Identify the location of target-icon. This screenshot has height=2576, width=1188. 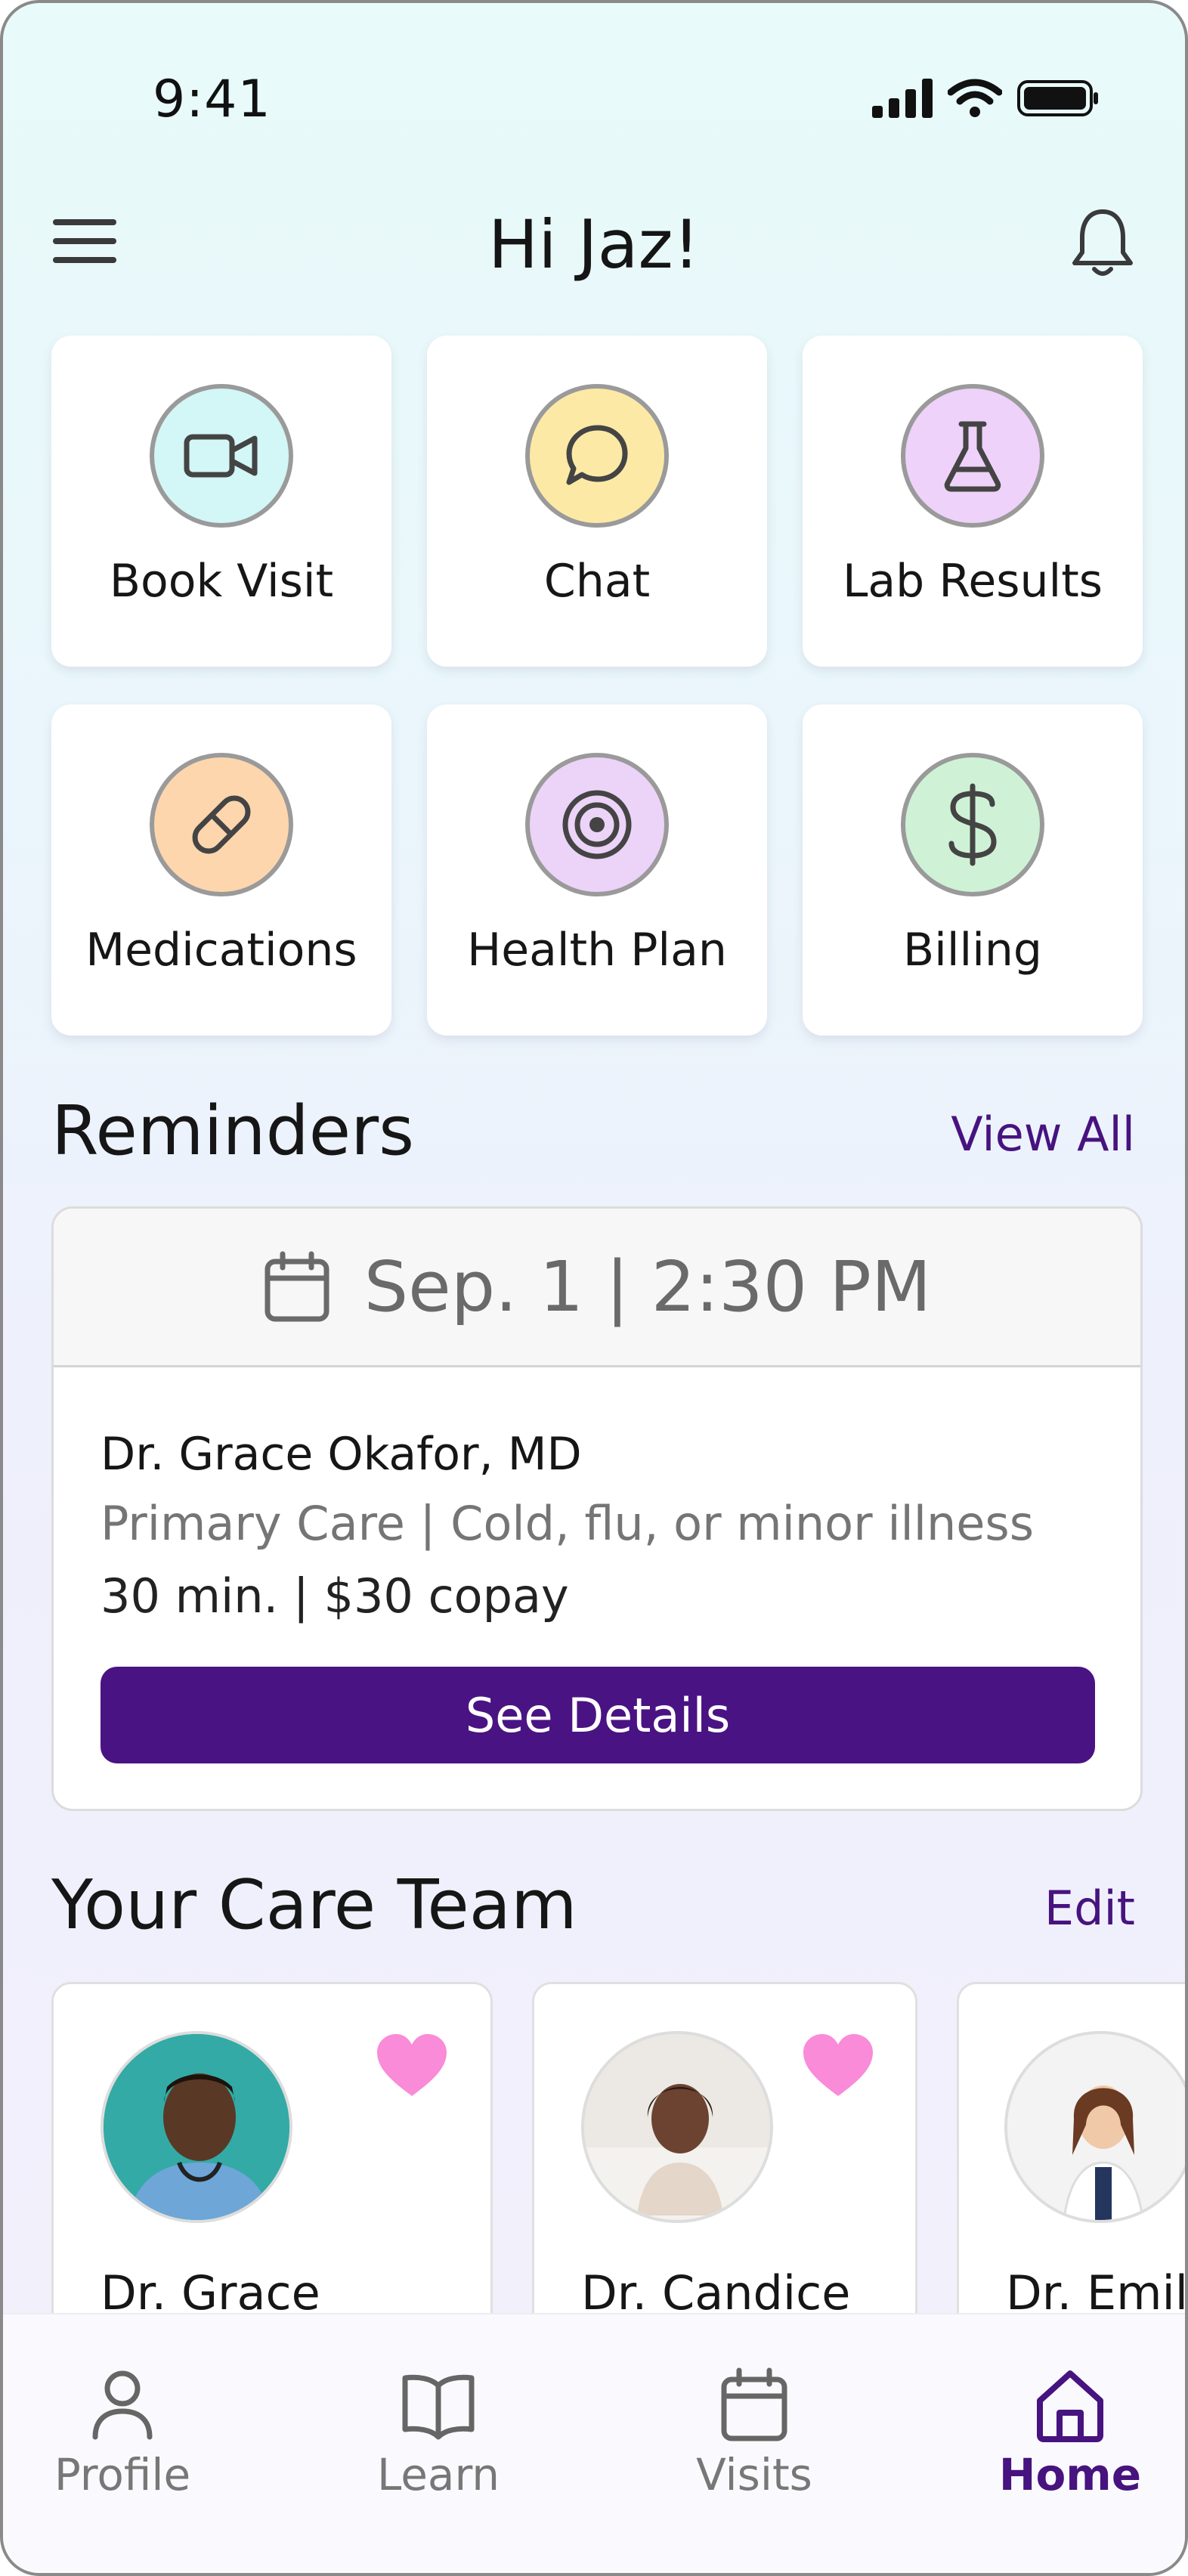
(597, 824).